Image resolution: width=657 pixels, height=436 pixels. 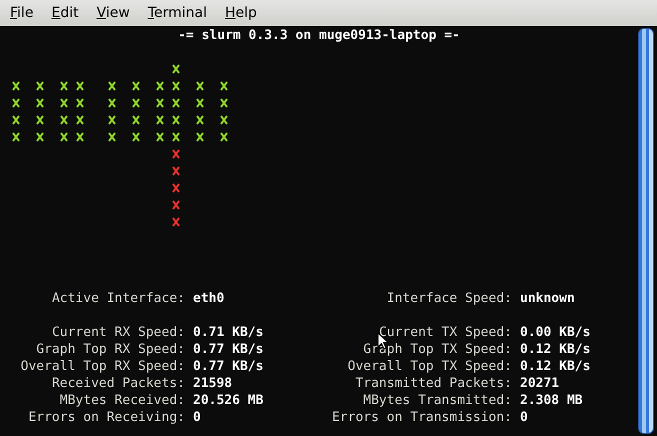 I want to click on stat-value: eth0, so click(x=208, y=298).